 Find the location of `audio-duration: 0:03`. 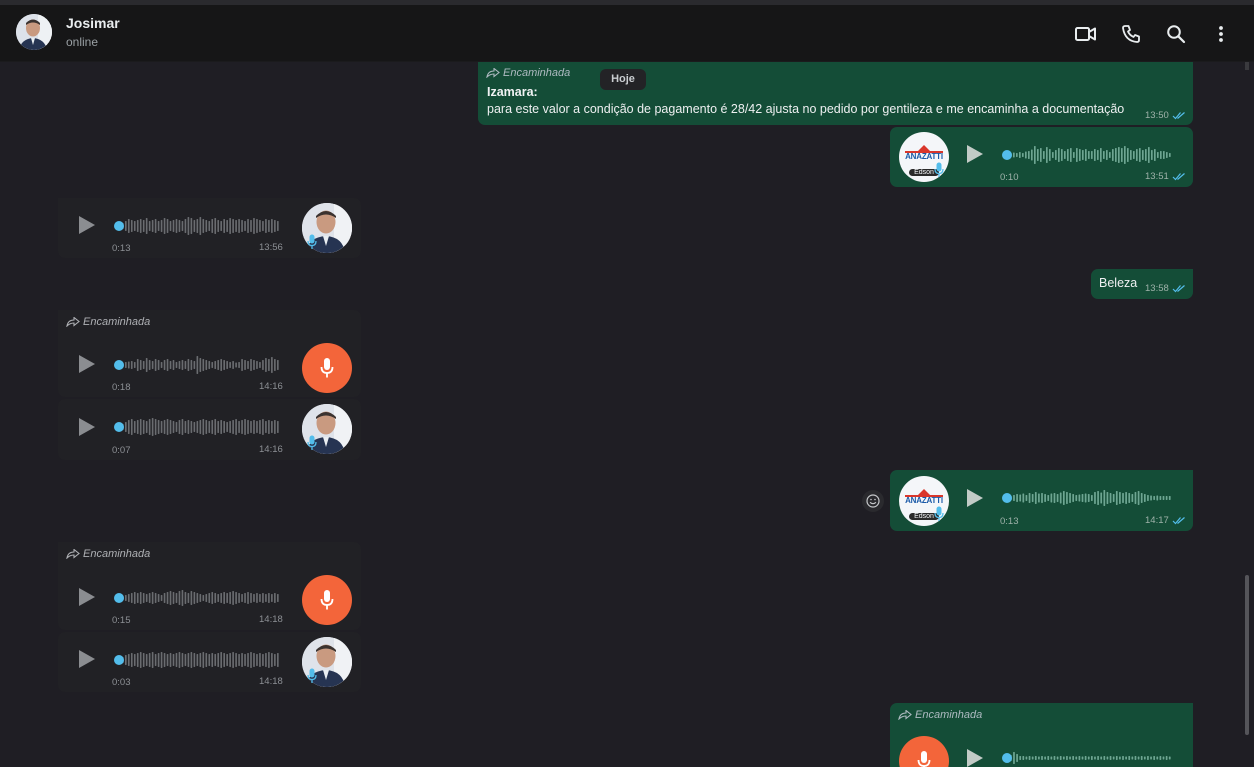

audio-duration: 0:03 is located at coordinates (121, 682).